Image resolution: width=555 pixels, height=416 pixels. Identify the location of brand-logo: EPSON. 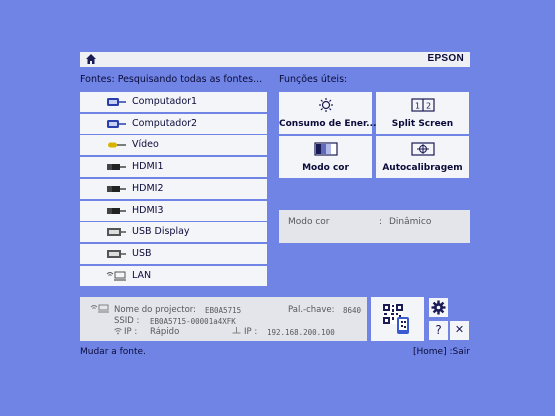
(445, 58).